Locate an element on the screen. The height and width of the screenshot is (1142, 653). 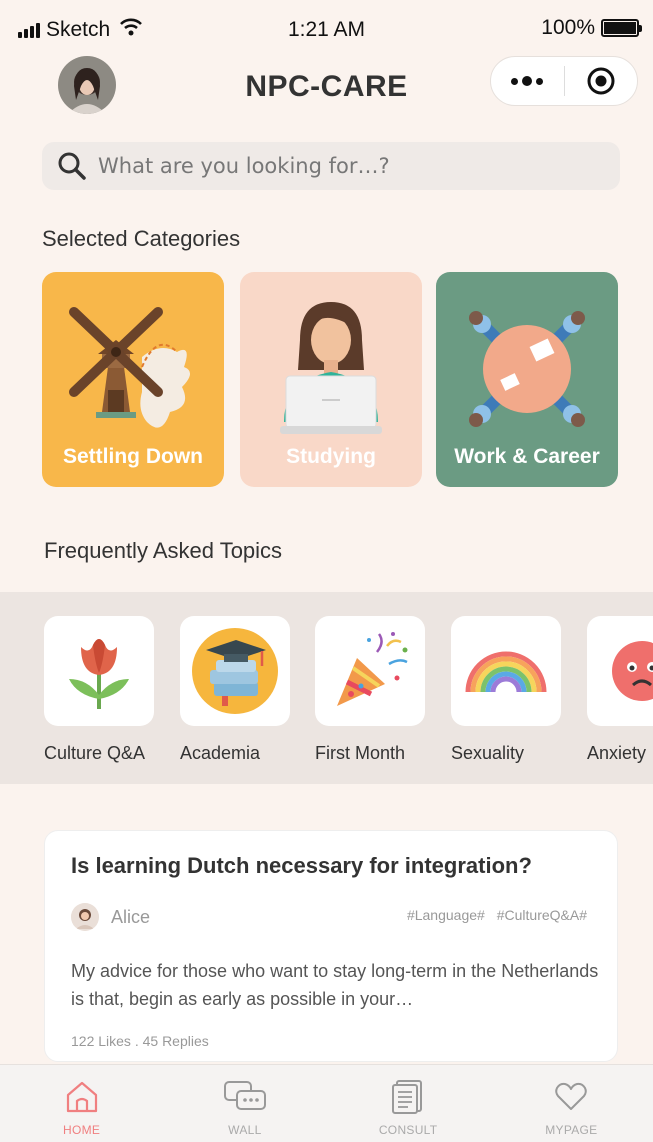
app-header: NPC-CARE is located at coordinates (326, 88).